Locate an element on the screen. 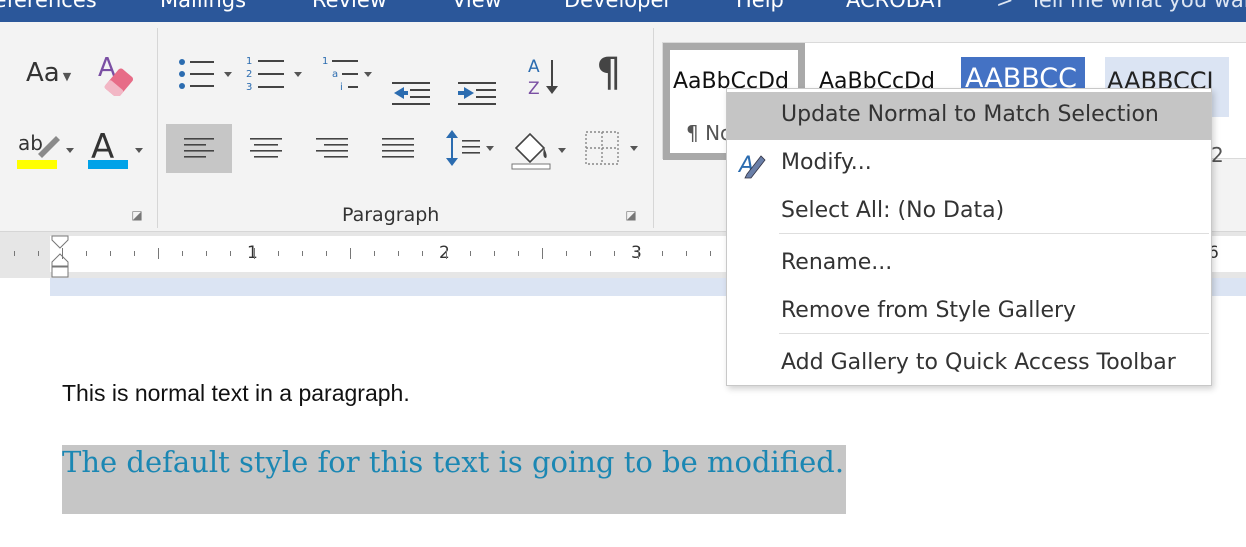  svg-text: a is located at coordinates (335, 74).